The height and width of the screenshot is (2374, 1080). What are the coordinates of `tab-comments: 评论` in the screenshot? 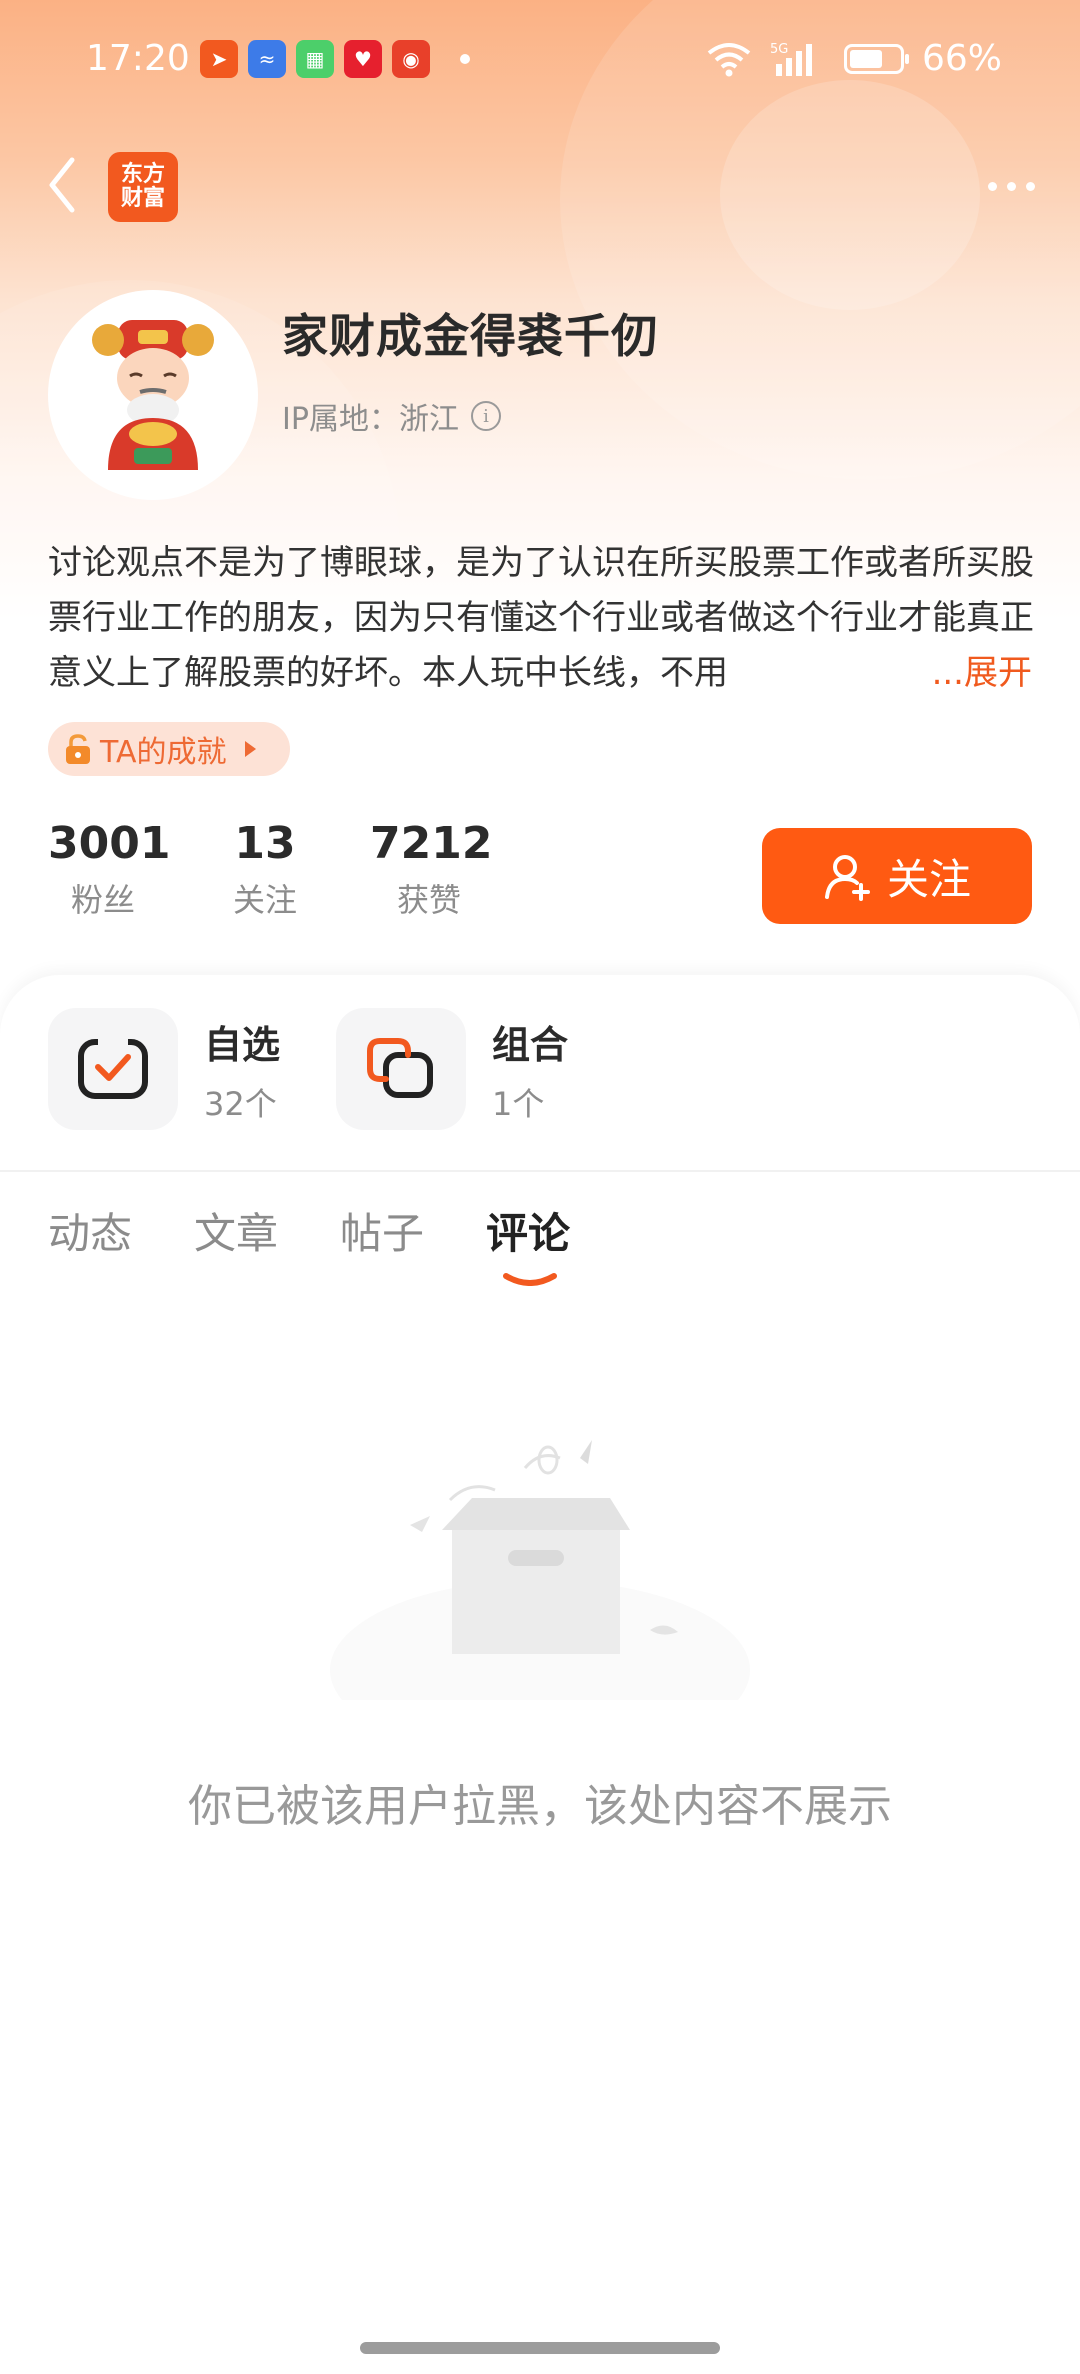 It's located at (528, 1243).